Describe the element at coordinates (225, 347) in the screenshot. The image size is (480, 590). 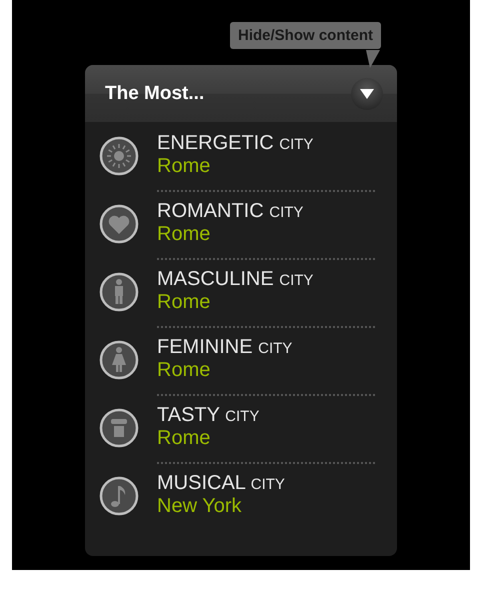
I see `category-label: FEMININE CITY` at that location.